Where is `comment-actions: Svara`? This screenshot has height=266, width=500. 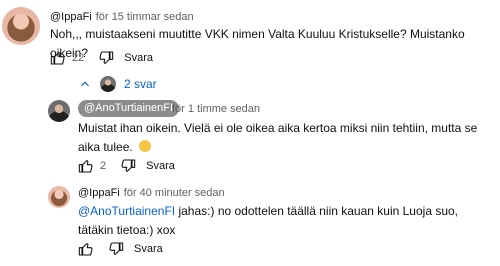
comment-actions: Svara is located at coordinates (120, 249).